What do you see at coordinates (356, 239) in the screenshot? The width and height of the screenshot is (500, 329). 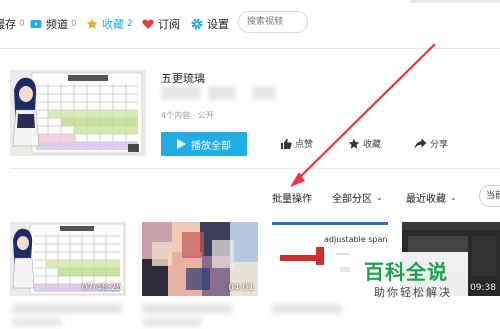 I see `video-caption: adjustable spanner` at bounding box center [356, 239].